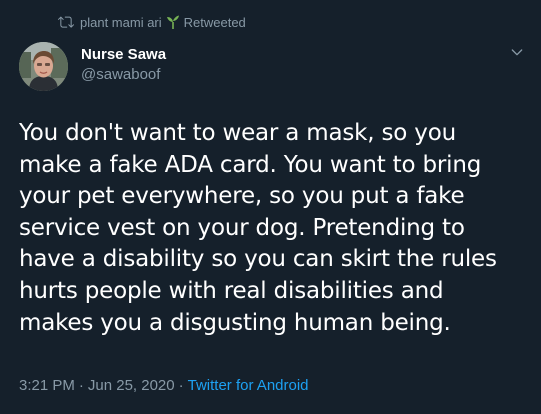  I want to click on chevron-down-icon, so click(517, 52).